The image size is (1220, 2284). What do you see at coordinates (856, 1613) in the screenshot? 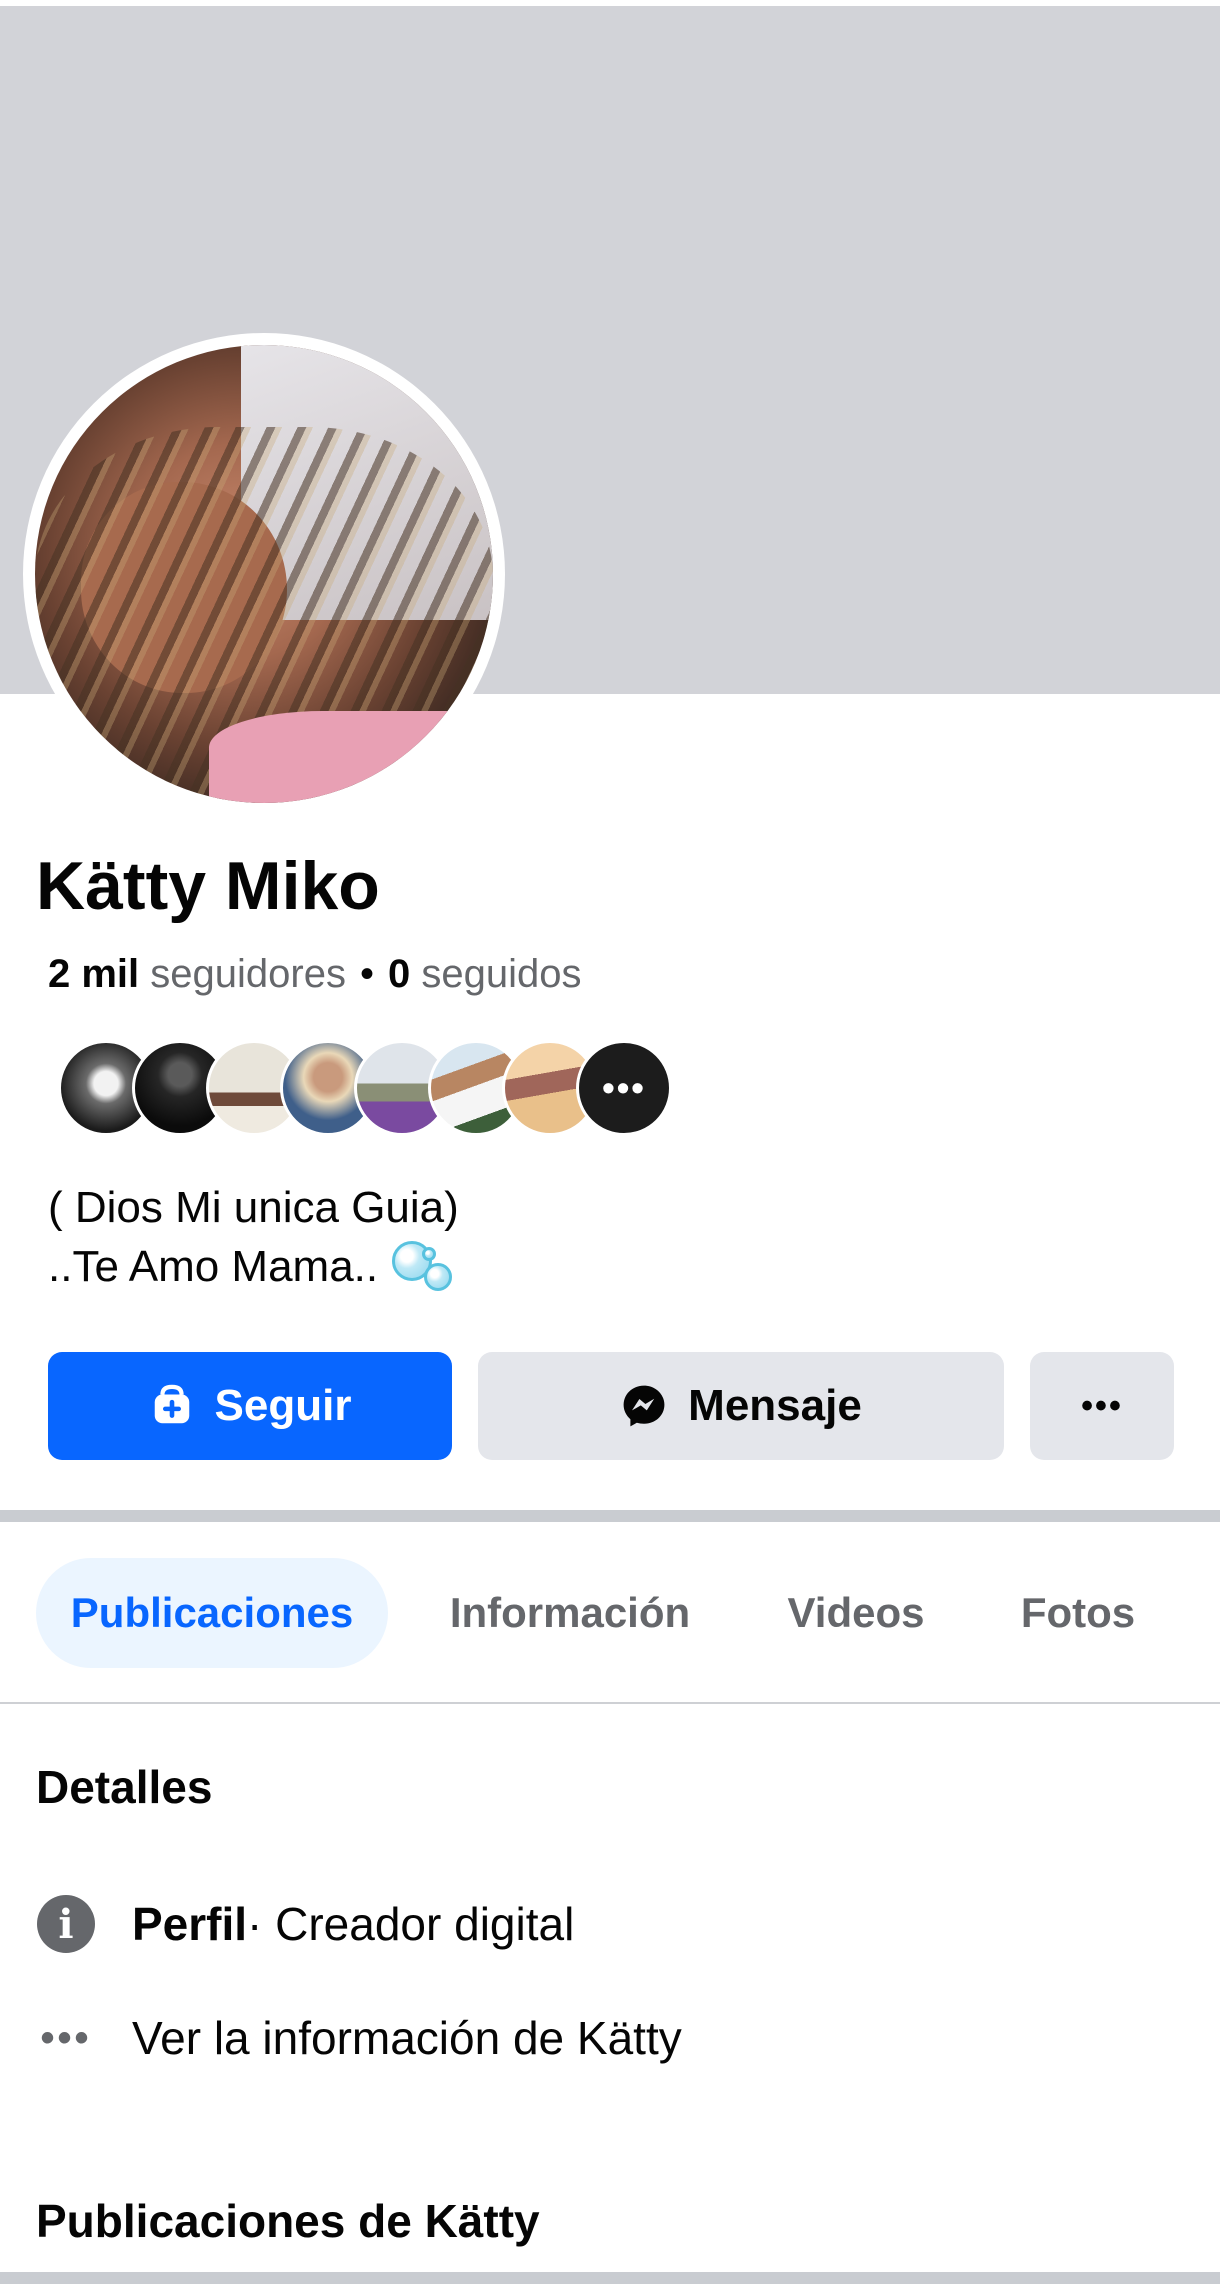
I see `tab-videos: Videos` at bounding box center [856, 1613].